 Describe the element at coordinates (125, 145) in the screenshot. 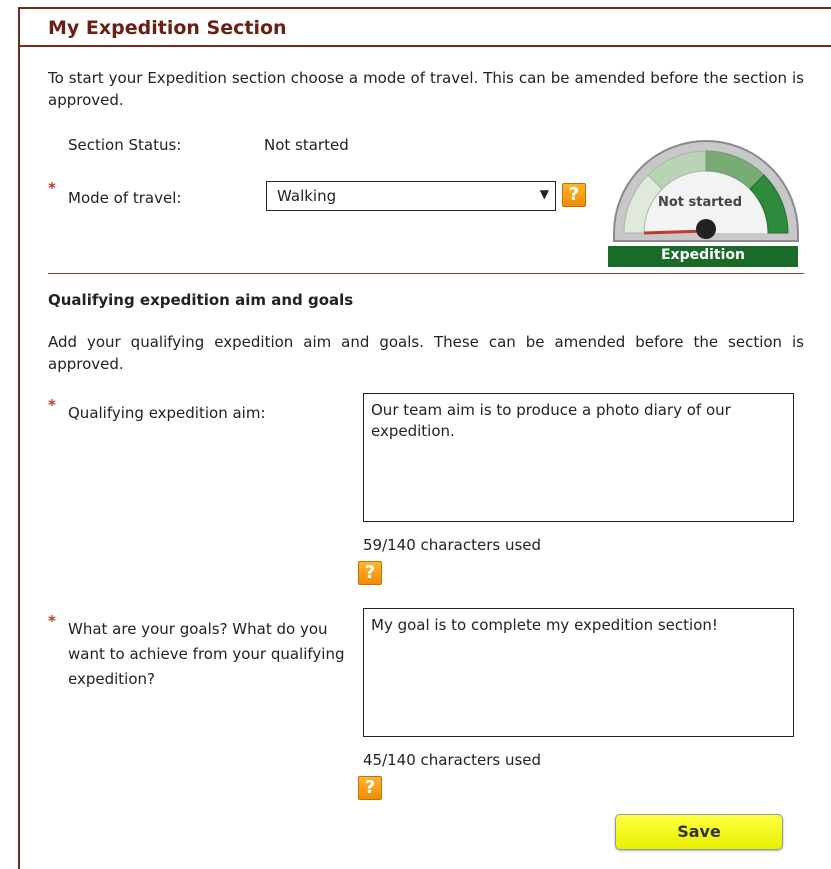

I see `section-status-label: Section Status:` at that location.